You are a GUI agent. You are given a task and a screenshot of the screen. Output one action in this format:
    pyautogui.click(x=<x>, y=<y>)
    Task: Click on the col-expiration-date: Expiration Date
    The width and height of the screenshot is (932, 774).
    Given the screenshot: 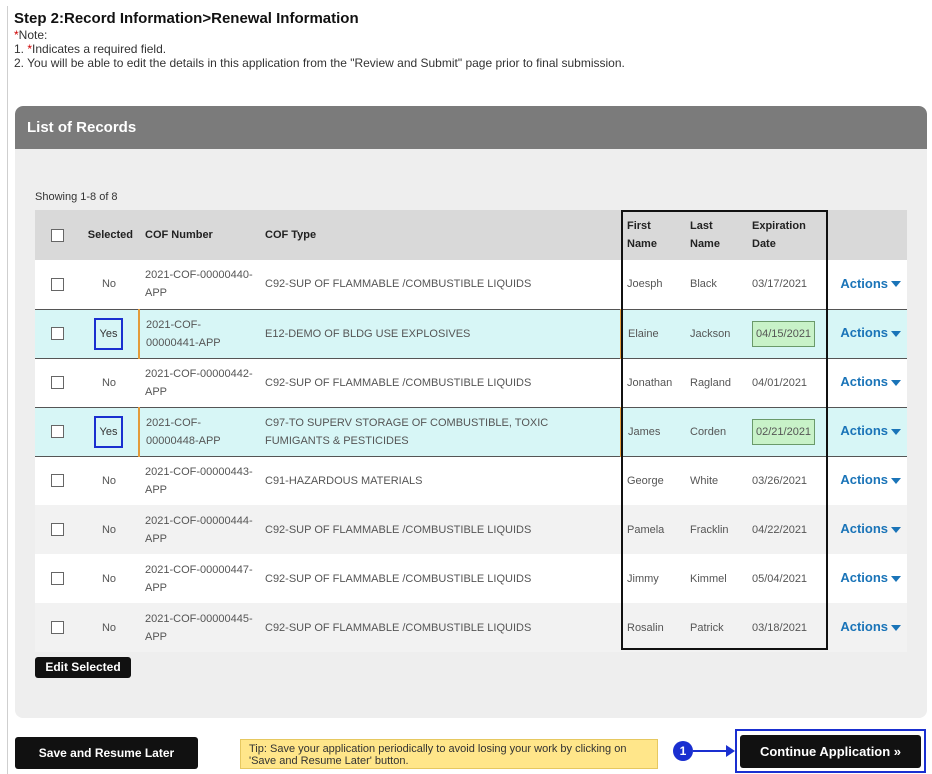 What is the action you would take?
    pyautogui.click(x=784, y=235)
    